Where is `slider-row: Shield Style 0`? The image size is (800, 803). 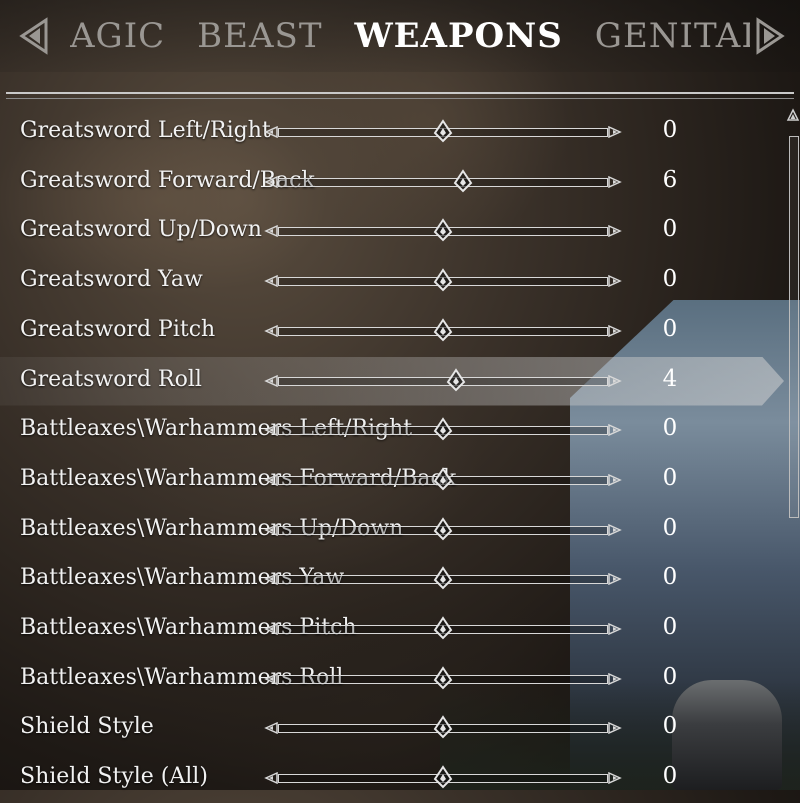
slider-row: Shield Style 0 is located at coordinates (395, 728).